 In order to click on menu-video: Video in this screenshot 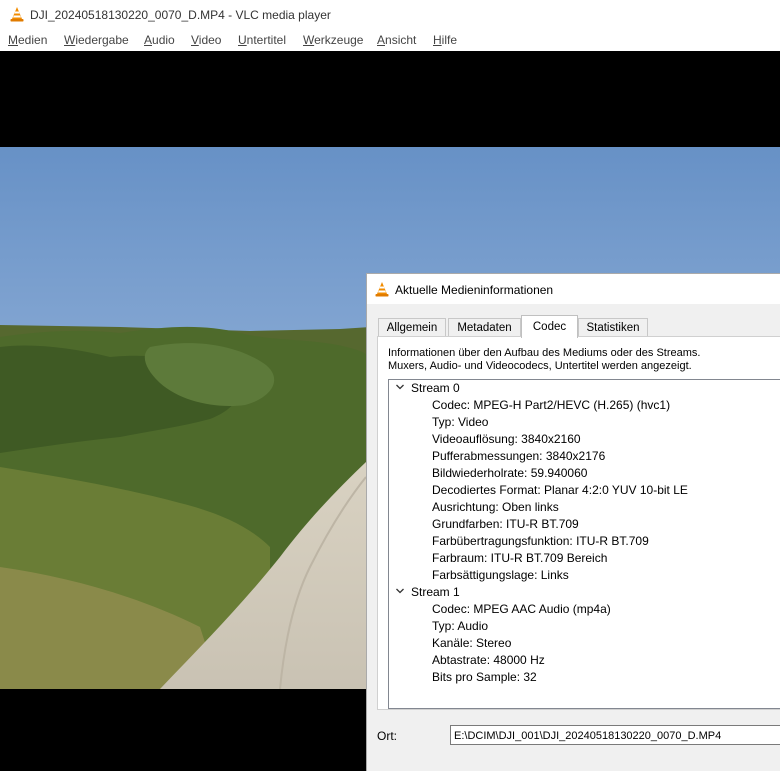, I will do `click(206, 40)`.